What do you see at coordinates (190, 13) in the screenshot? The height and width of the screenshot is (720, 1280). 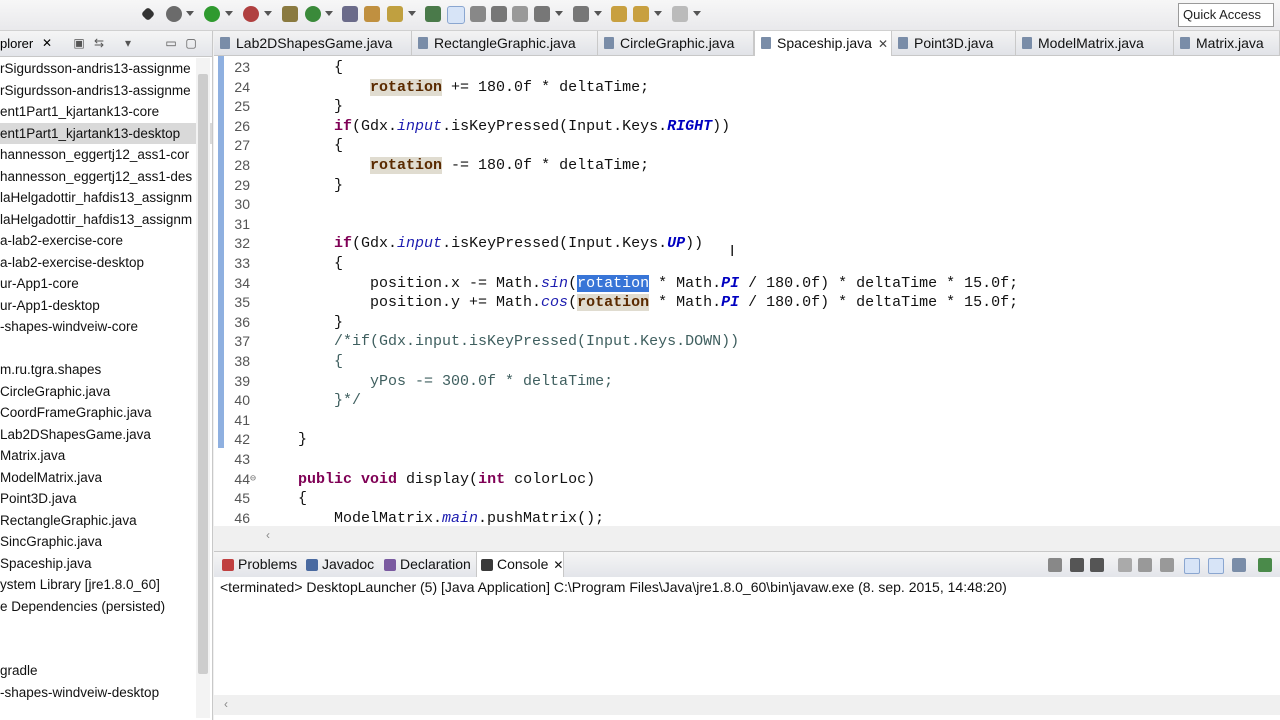 I see `debug-dropdown-icon` at bounding box center [190, 13].